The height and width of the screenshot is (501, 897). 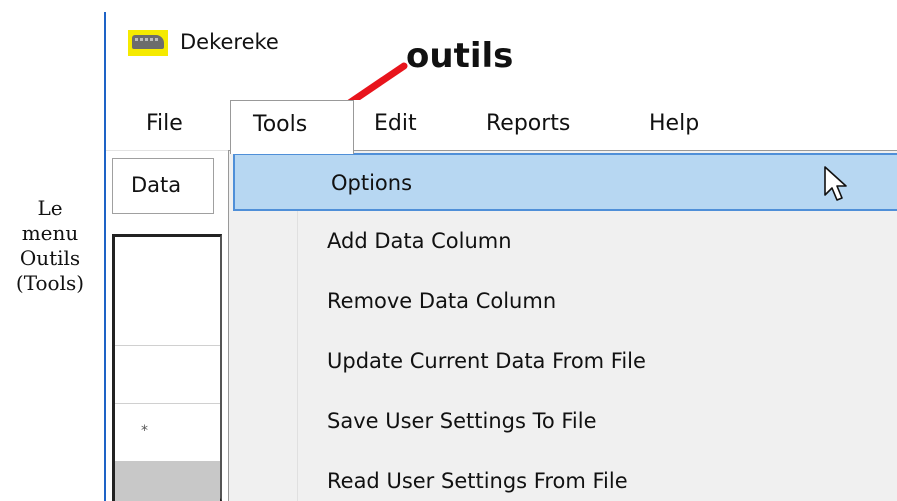 What do you see at coordinates (564, 362) in the screenshot?
I see `menu-item-update-current-data: Update Current Data From File` at bounding box center [564, 362].